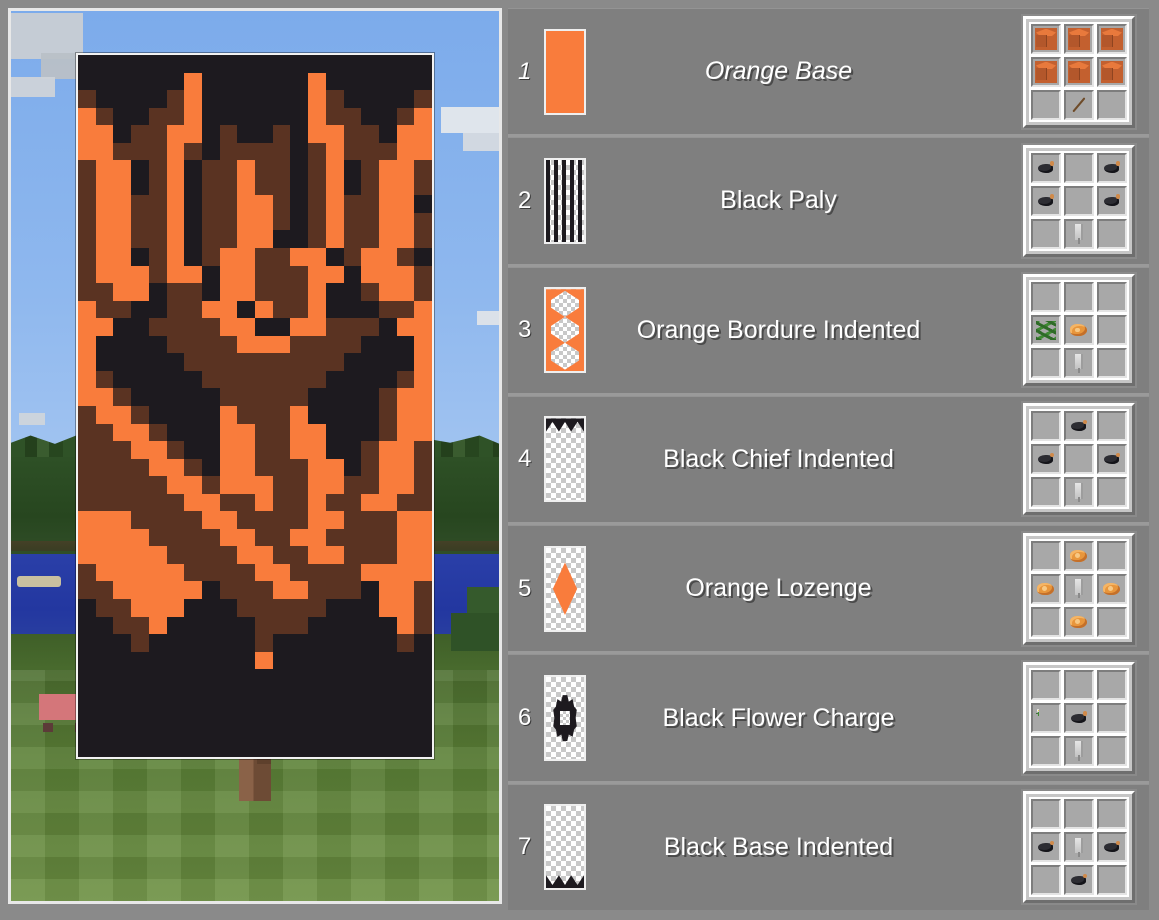  I want to click on recipe-row: 4 Black Chief Indented, so click(828, 460).